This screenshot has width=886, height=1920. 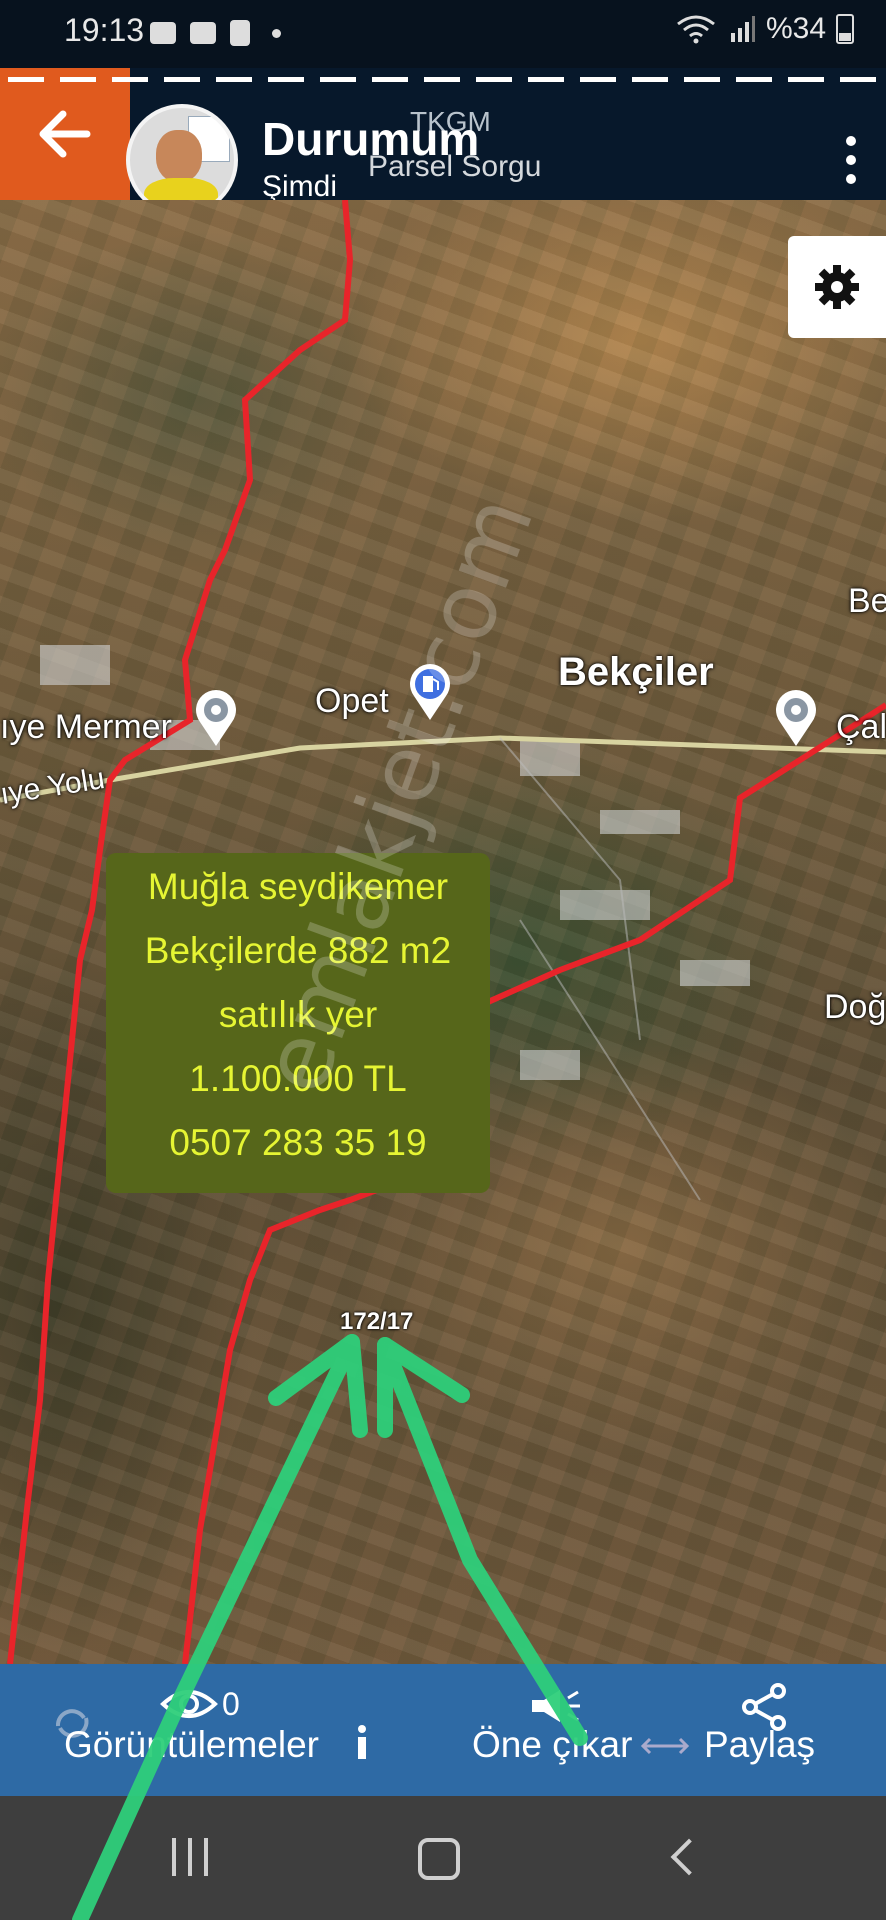 I want to click on story-action-bar: 0 Görüntülemeler Öne çıkar Paylaş, so click(x=443, y=1730).